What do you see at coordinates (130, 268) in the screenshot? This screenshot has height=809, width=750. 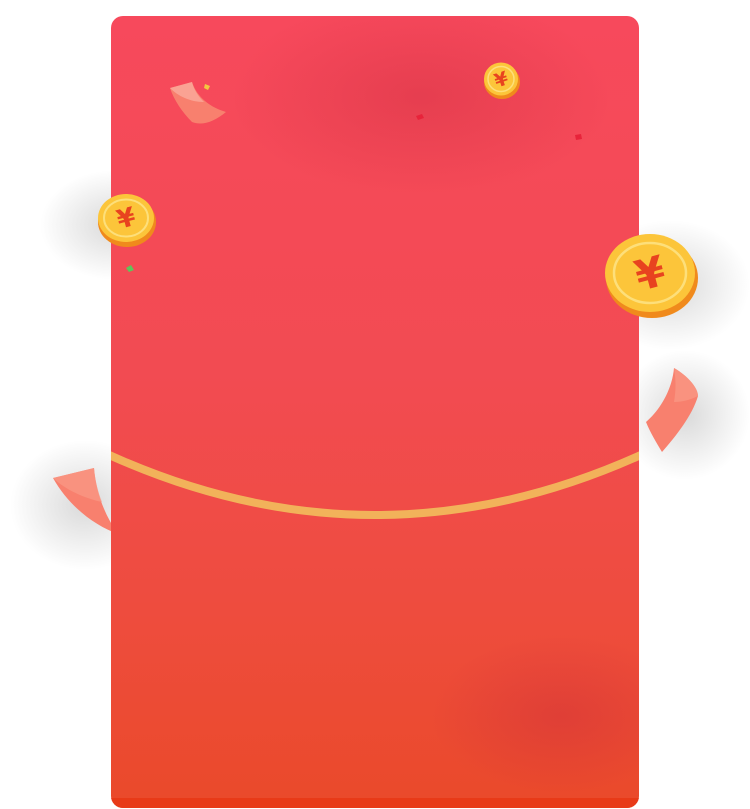 I see `confetti-green` at bounding box center [130, 268].